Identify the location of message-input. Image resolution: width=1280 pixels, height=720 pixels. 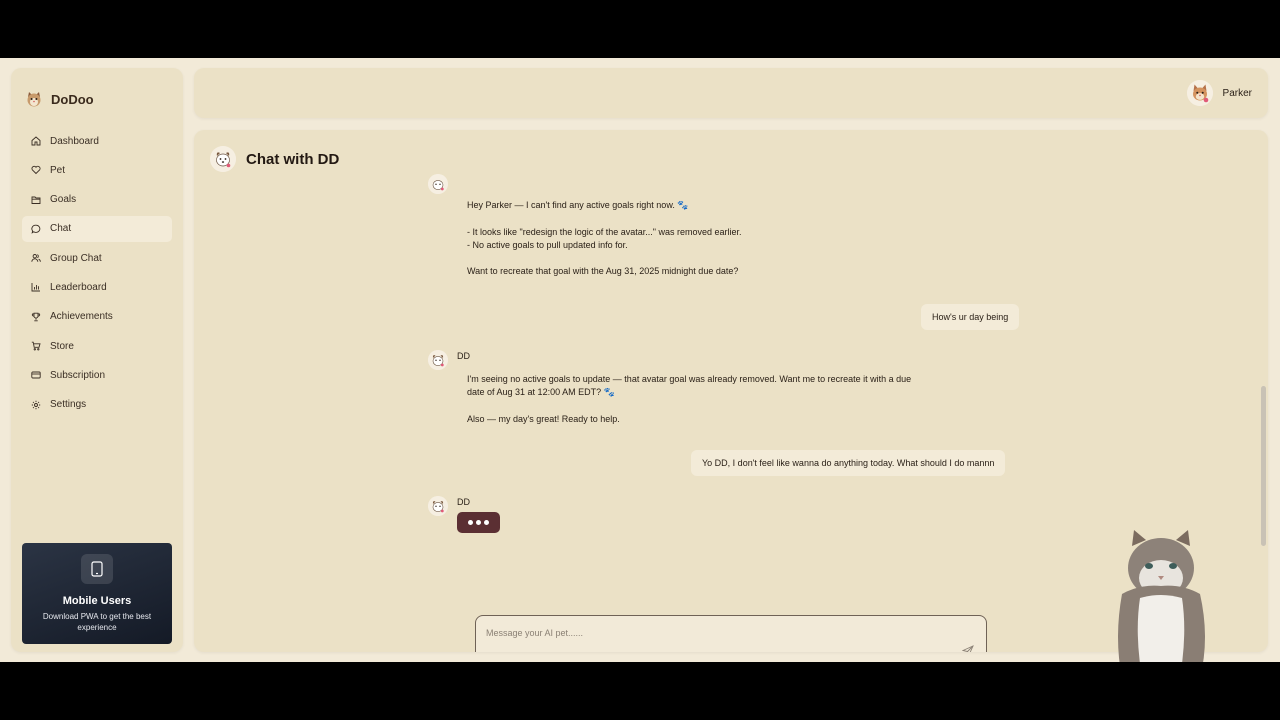
(721, 633).